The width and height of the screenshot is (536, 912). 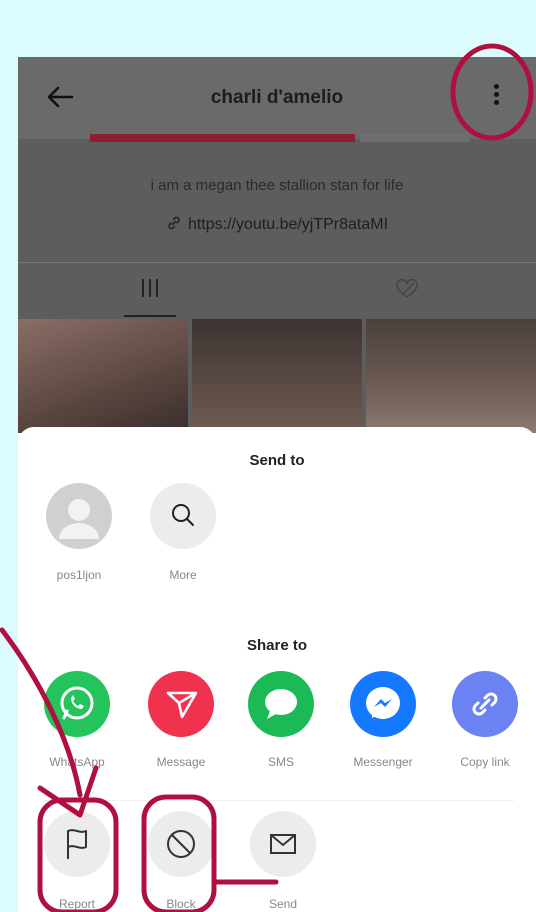 What do you see at coordinates (150, 316) in the screenshot?
I see `active-tab-indicator` at bounding box center [150, 316].